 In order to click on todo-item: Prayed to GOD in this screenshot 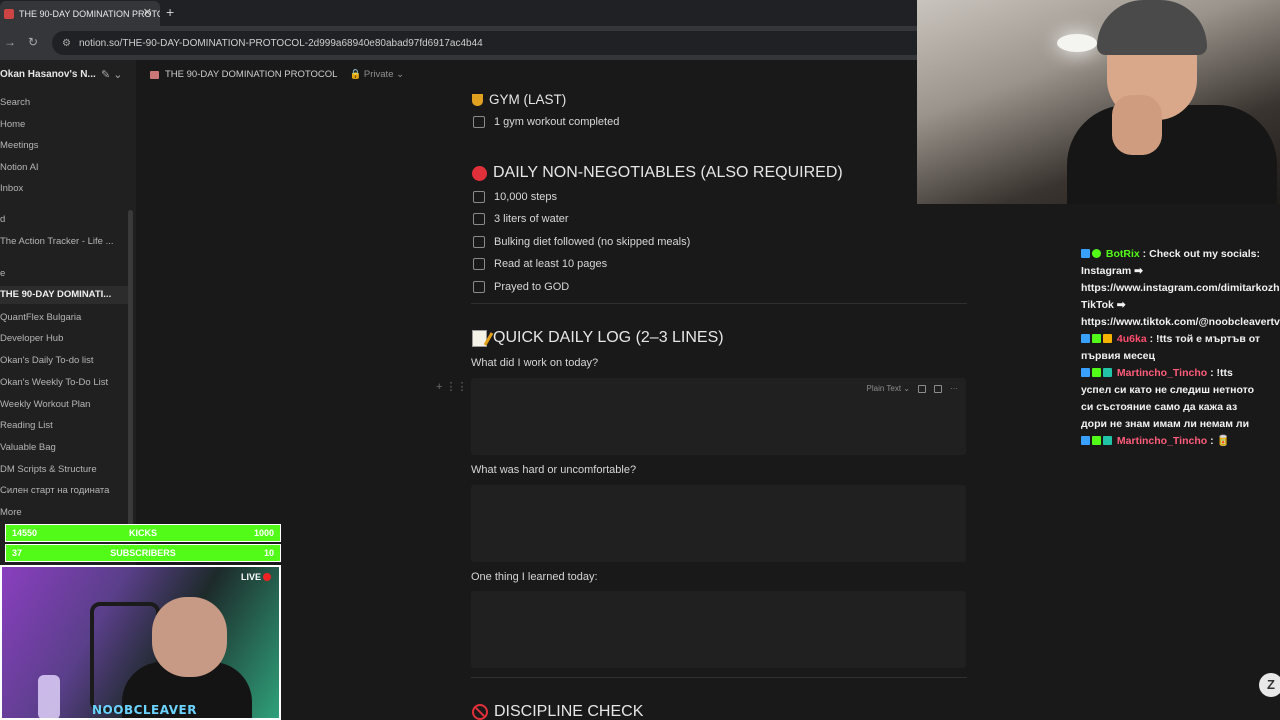, I will do `click(521, 287)`.